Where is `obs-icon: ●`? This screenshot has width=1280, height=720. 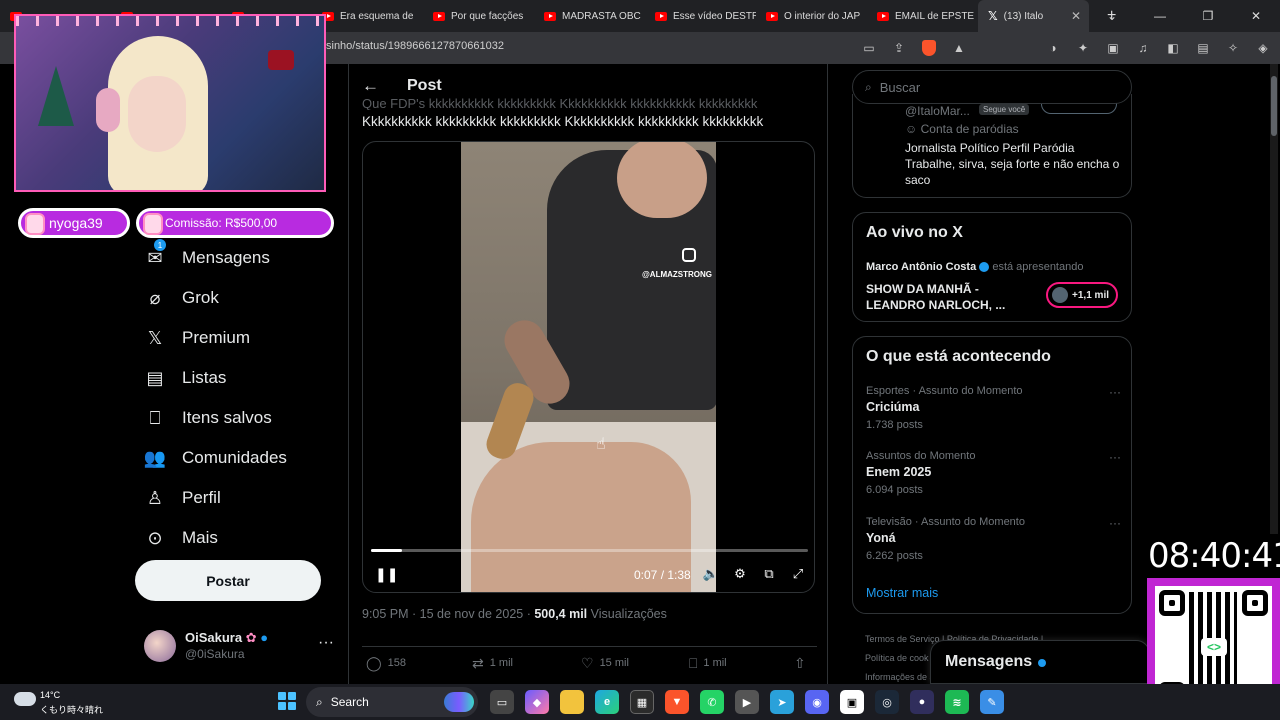
obs-icon: ● is located at coordinates (922, 702).